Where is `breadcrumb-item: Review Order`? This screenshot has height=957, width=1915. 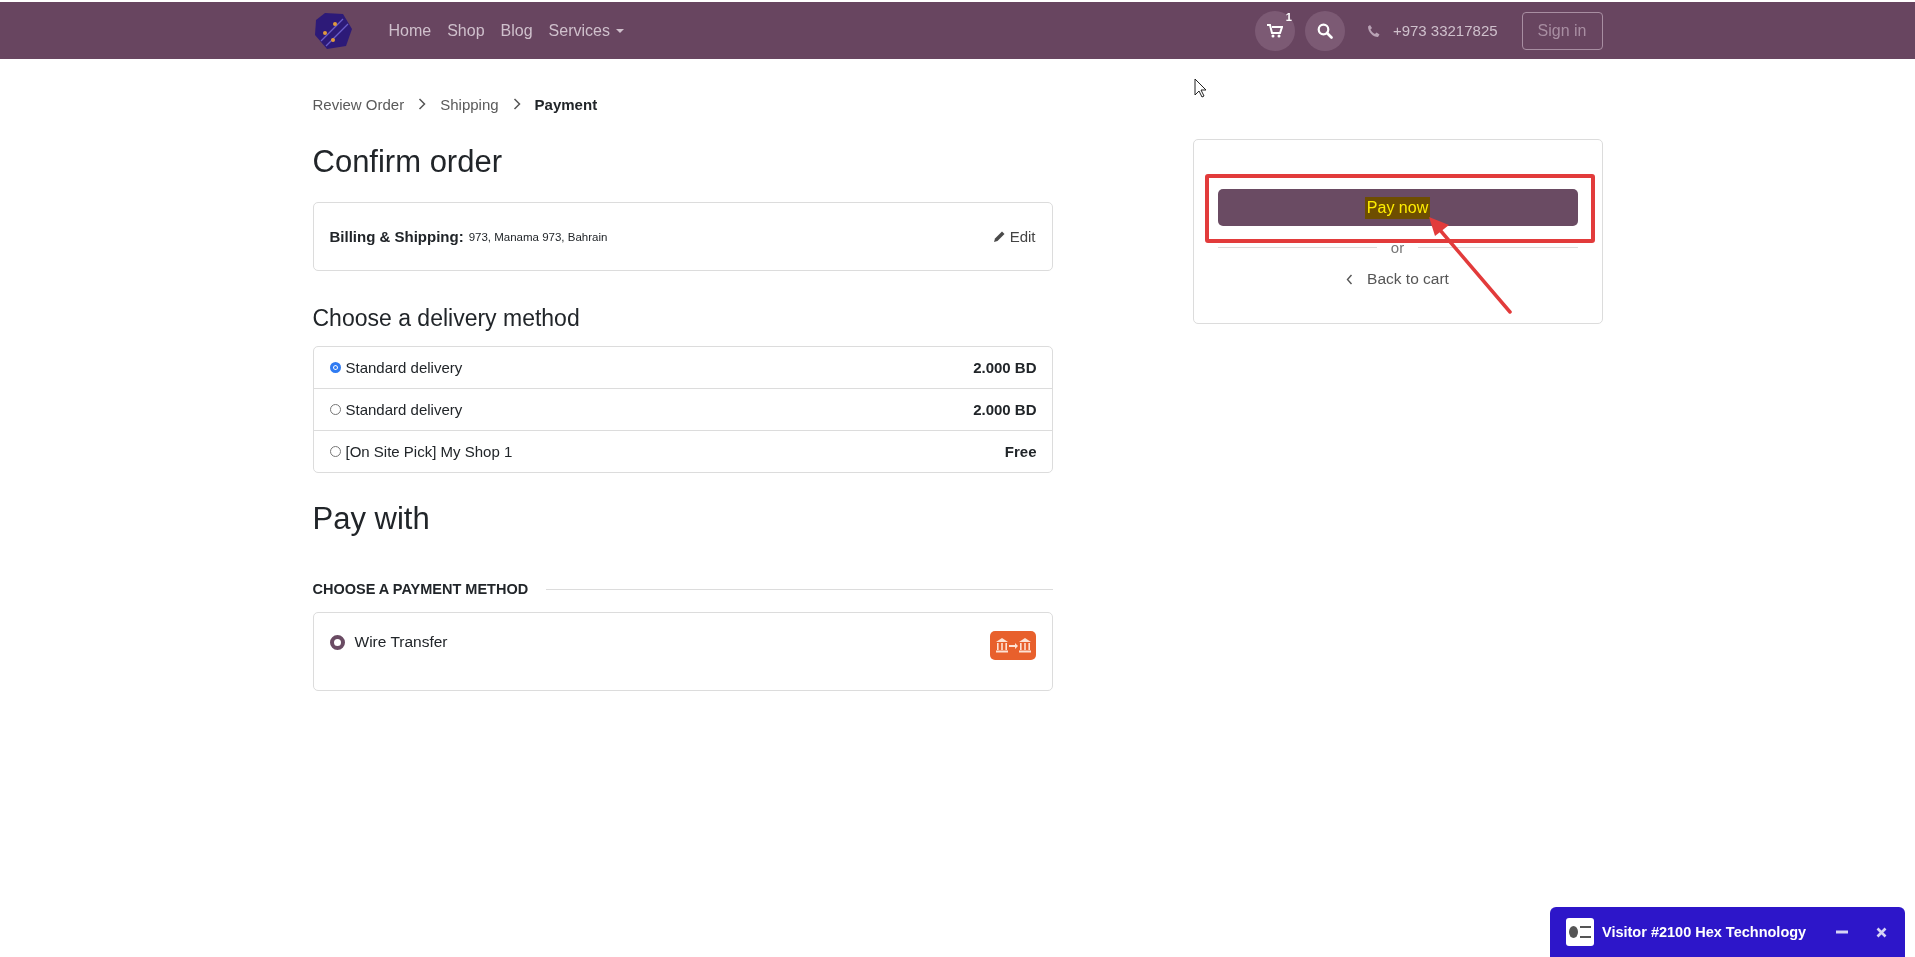
breadcrumb-item: Review Order is located at coordinates (358, 104).